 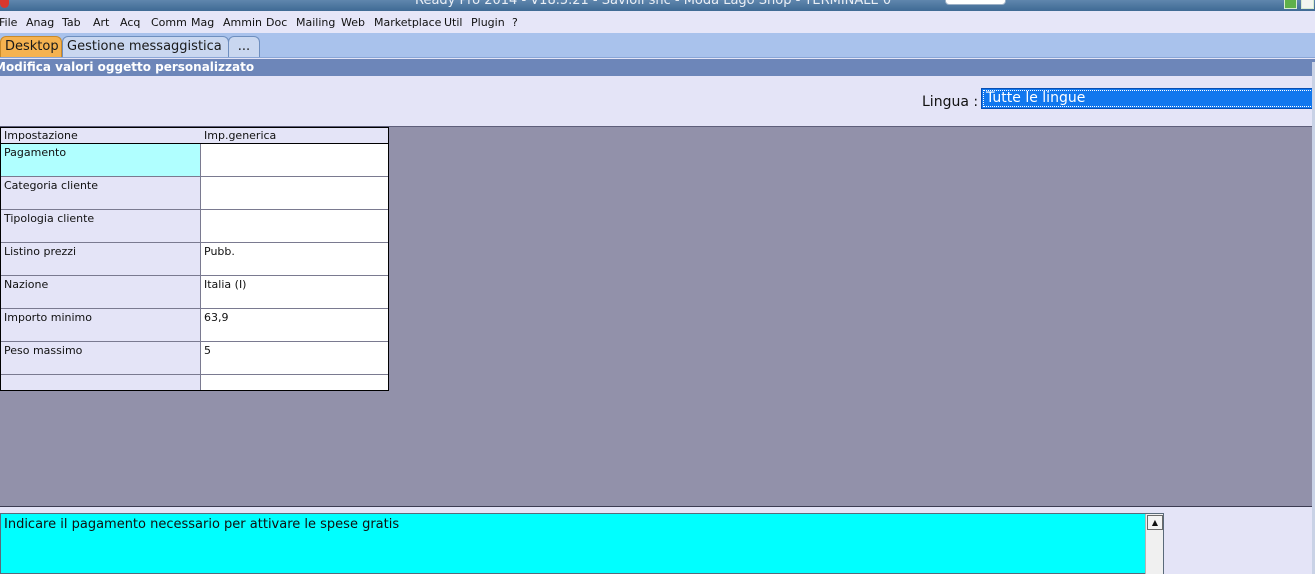 What do you see at coordinates (242, 22) in the screenshot?
I see `menu-ammin: Ammin` at bounding box center [242, 22].